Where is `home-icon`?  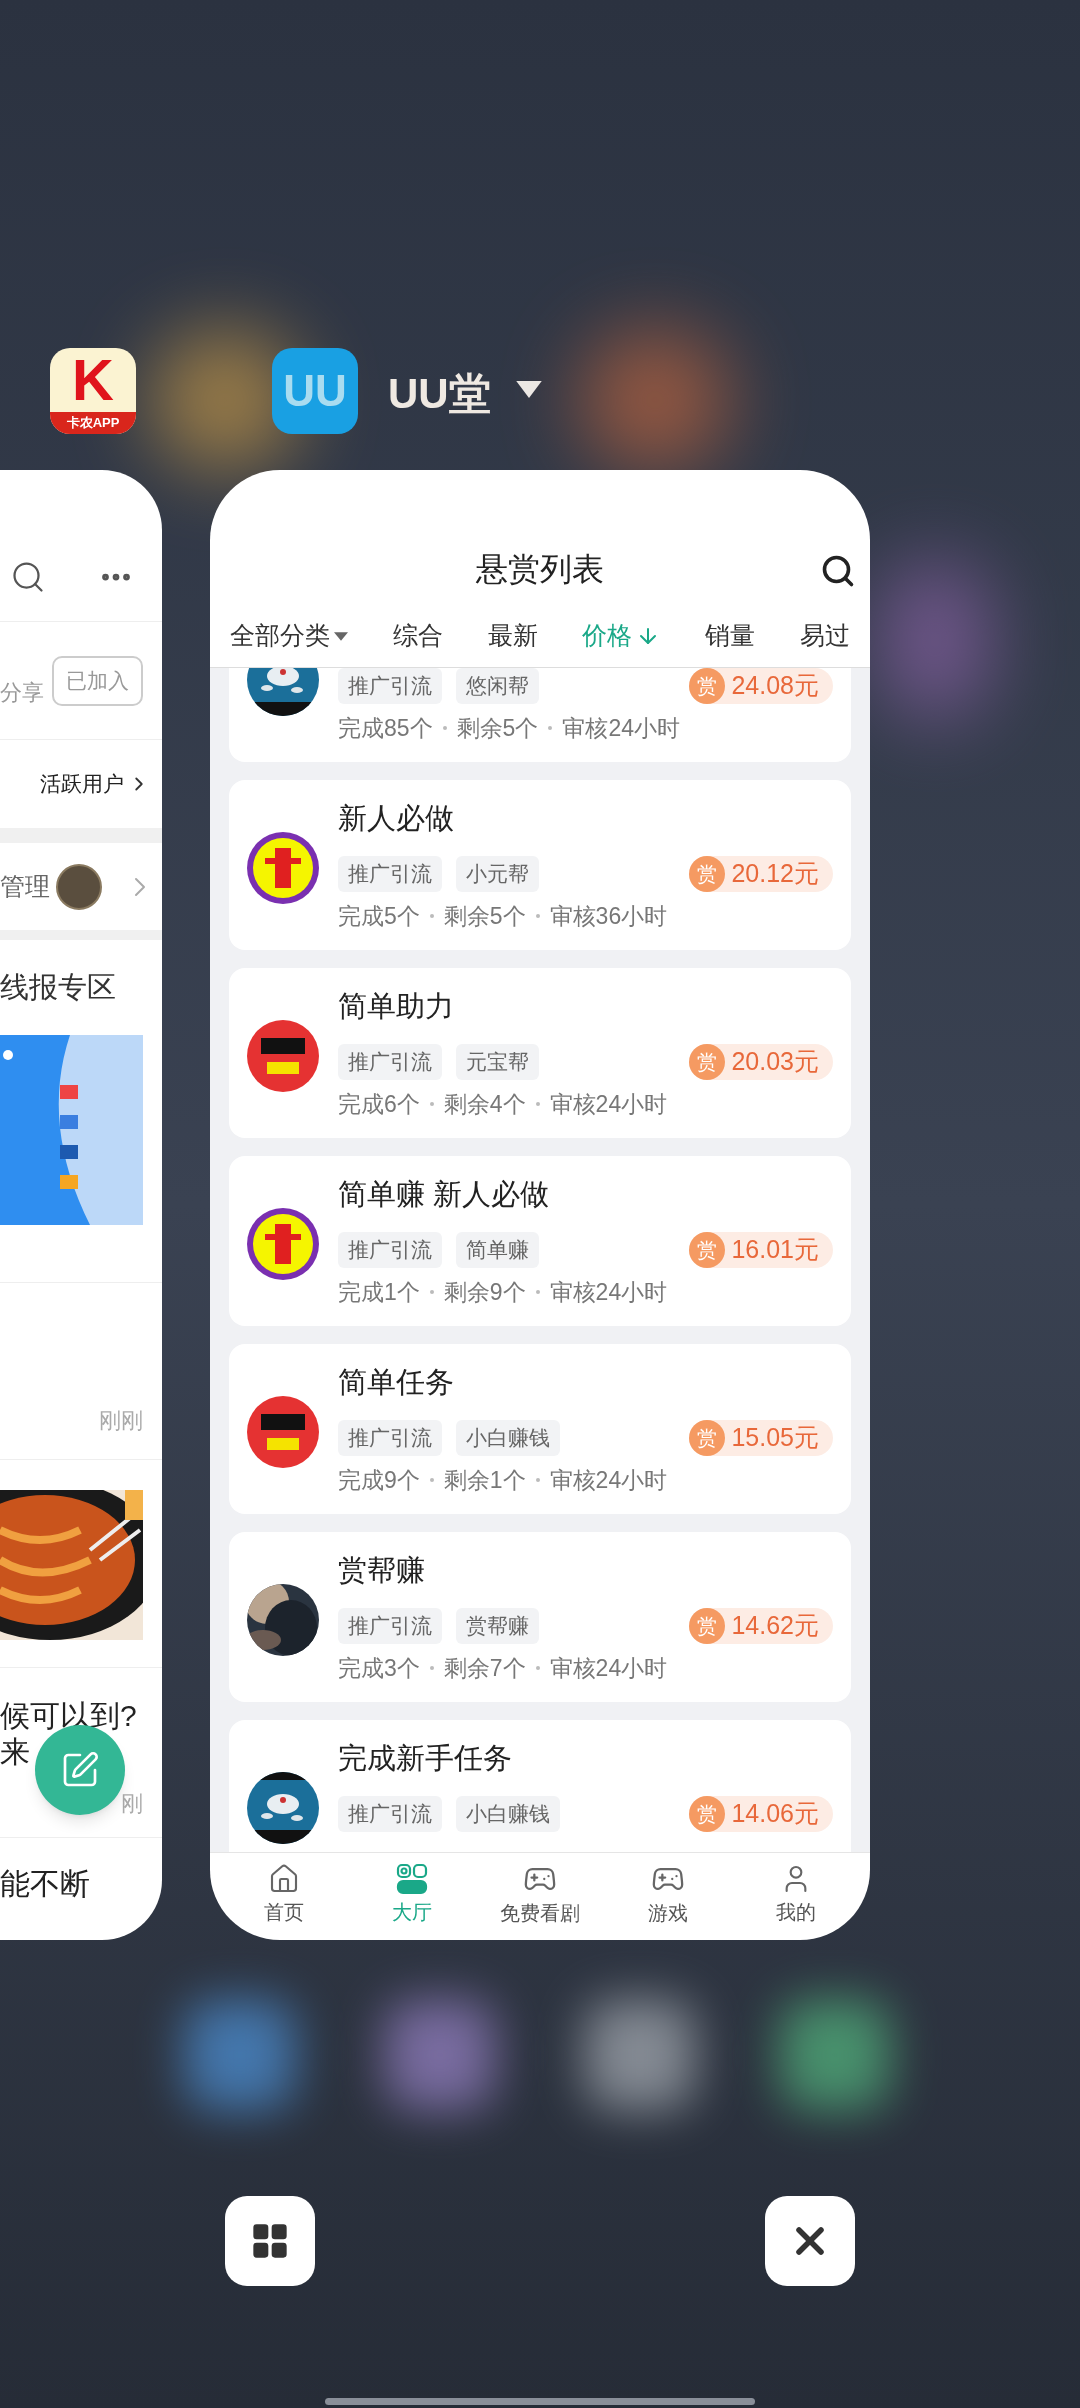
home-icon is located at coordinates (284, 1878).